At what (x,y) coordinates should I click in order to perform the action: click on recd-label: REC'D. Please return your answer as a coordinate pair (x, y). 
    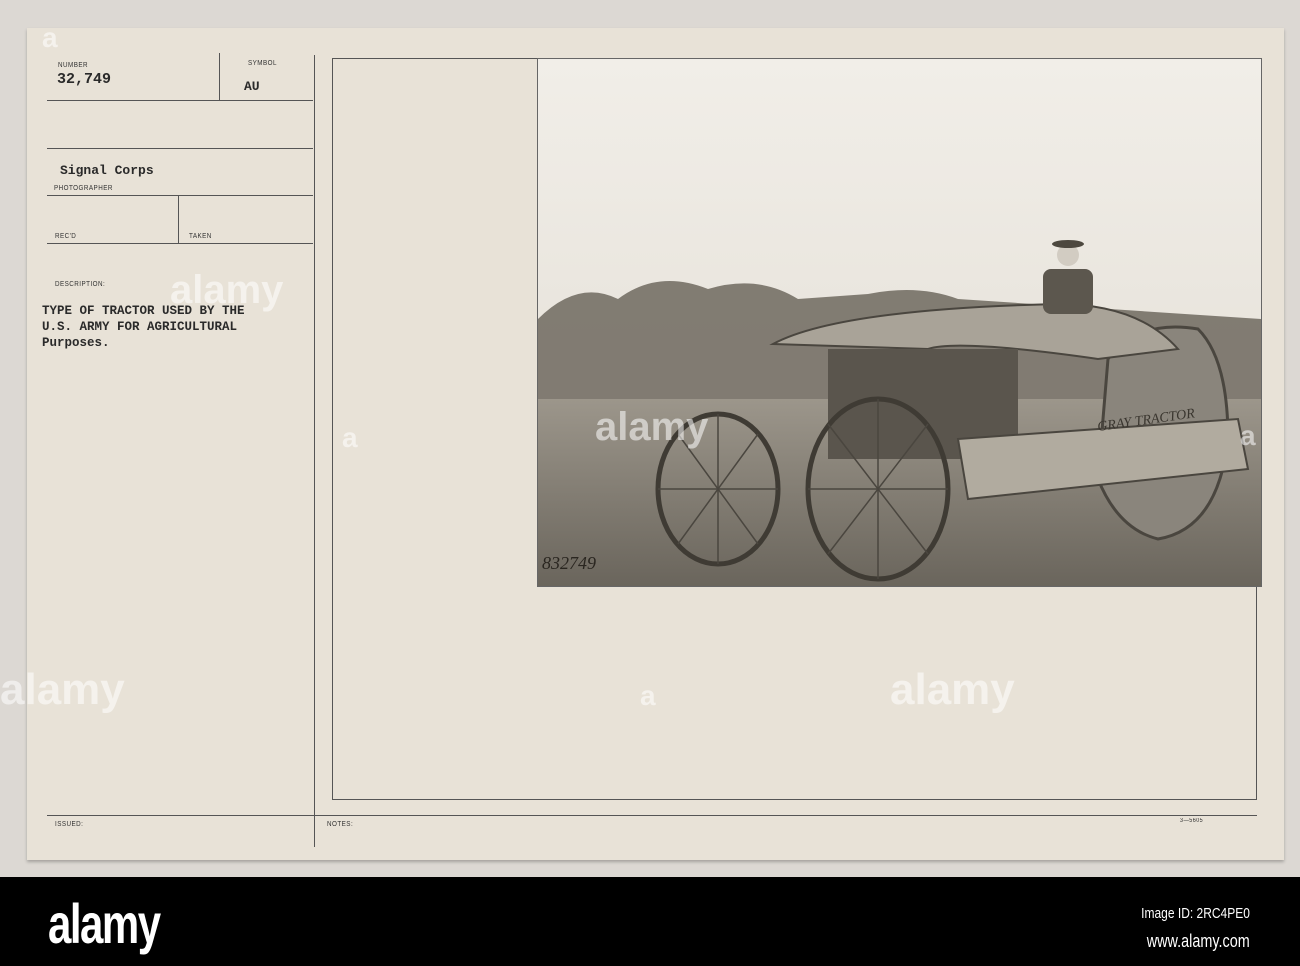
    Looking at the image, I should click on (66, 236).